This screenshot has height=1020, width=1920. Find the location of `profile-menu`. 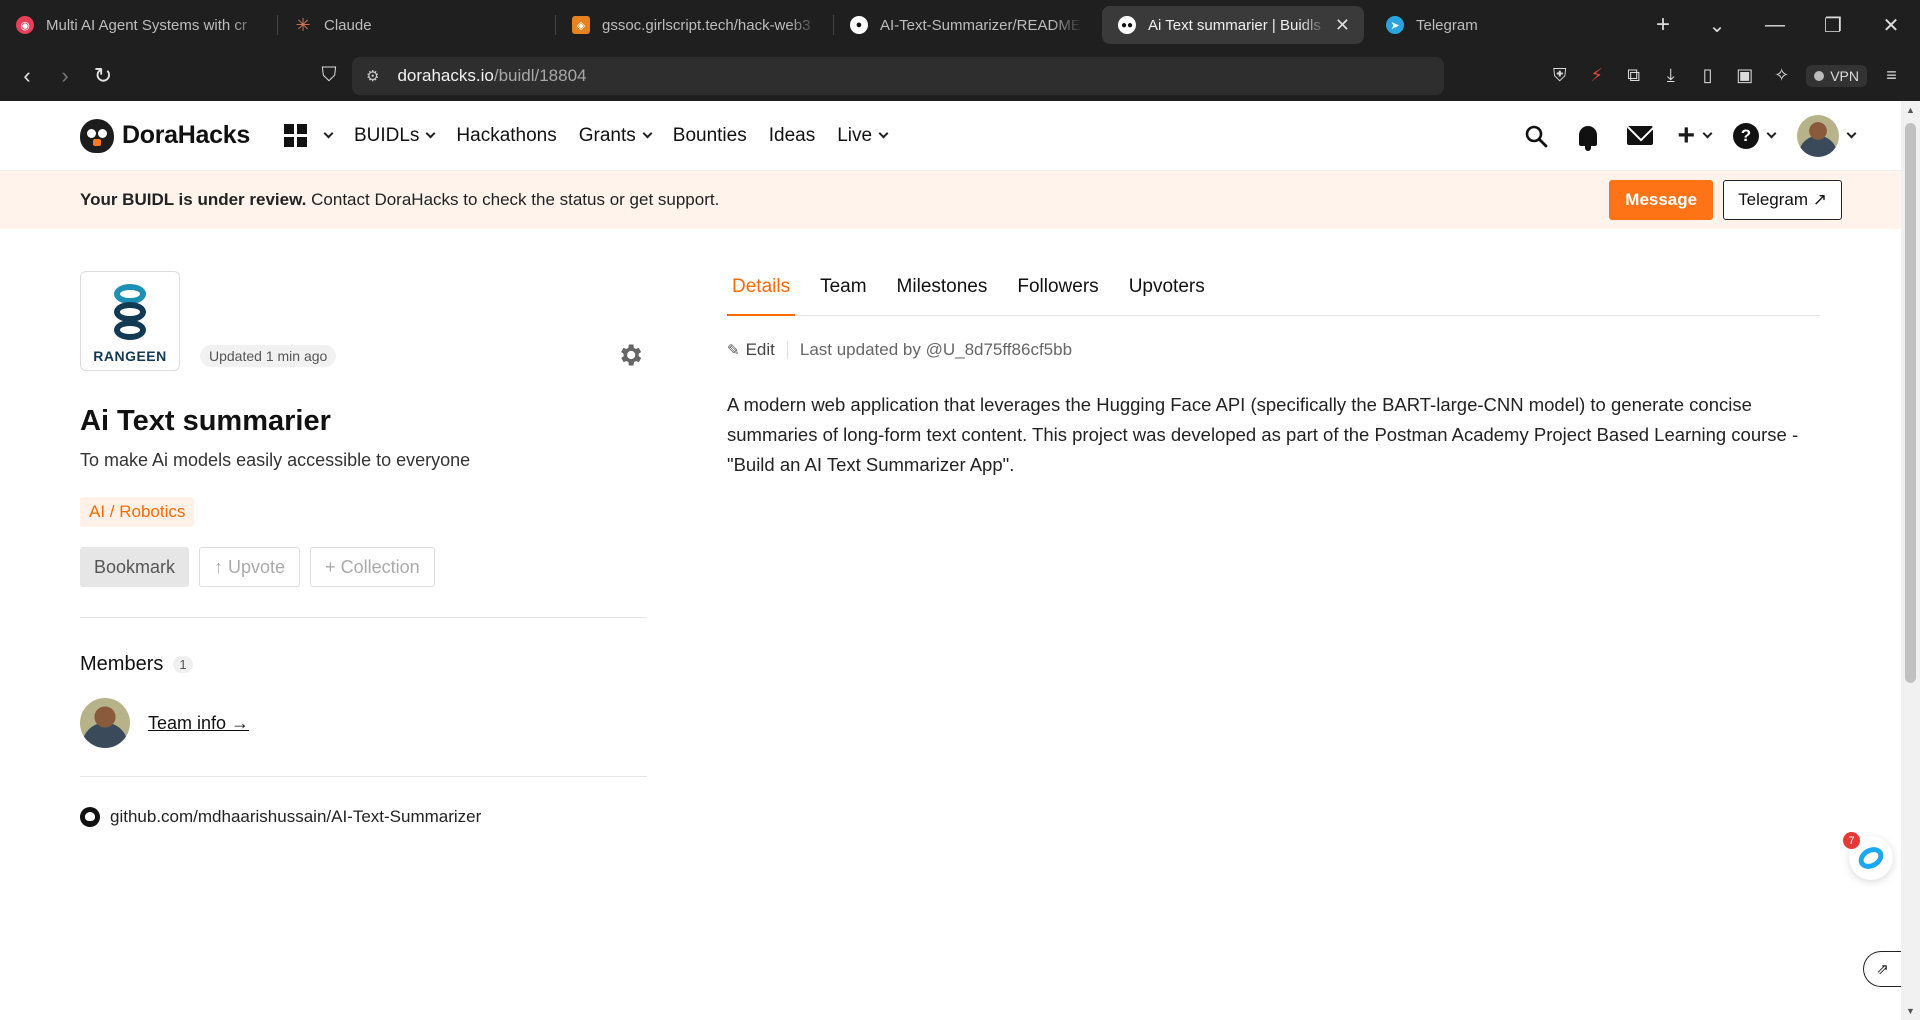

profile-menu is located at coordinates (1827, 135).